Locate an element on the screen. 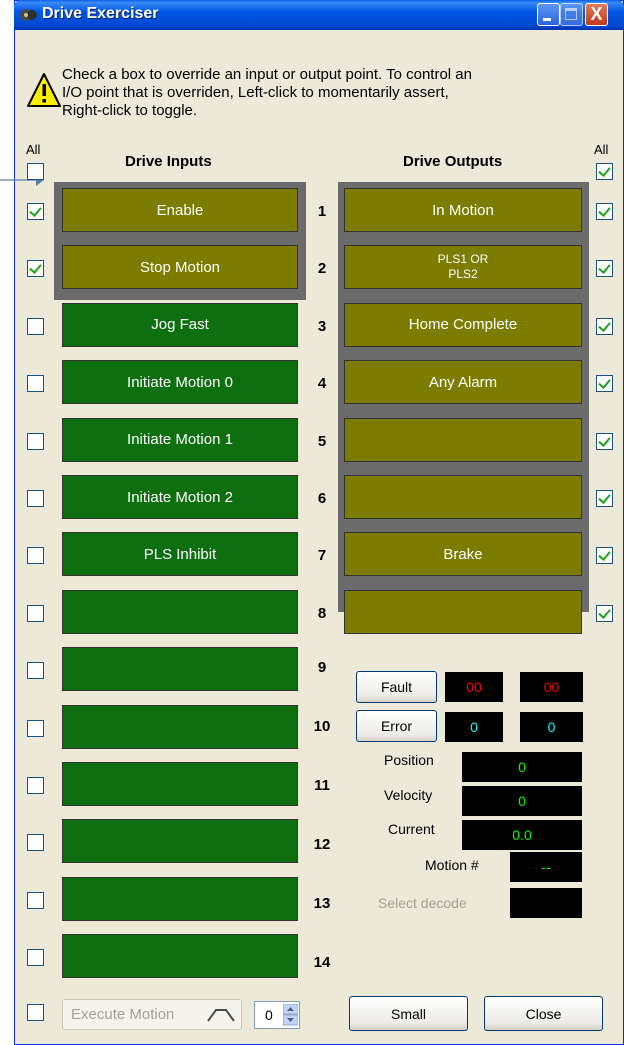 Image resolution: width=624 pixels, height=1045 pixels. execute-motion-button: Execute Motion is located at coordinates (152, 1014).